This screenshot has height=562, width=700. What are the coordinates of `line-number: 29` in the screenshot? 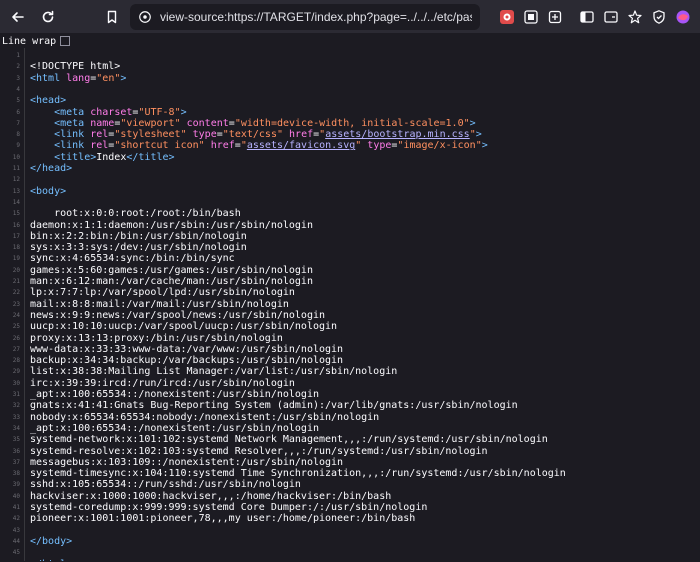 It's located at (16, 372).